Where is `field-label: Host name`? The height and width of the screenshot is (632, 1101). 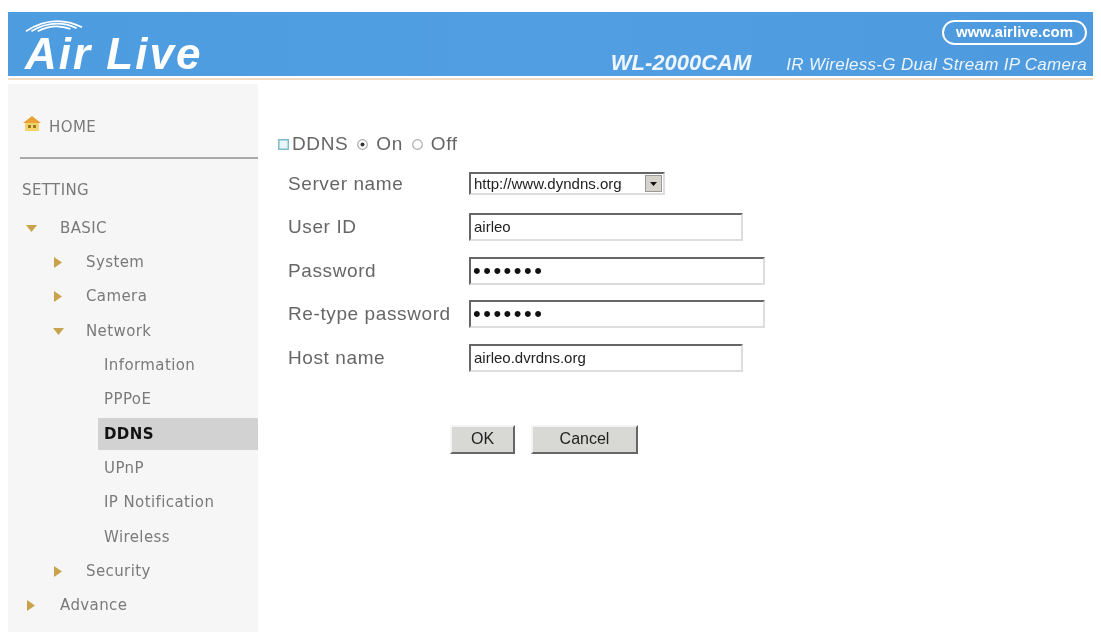 field-label: Host name is located at coordinates (337, 357).